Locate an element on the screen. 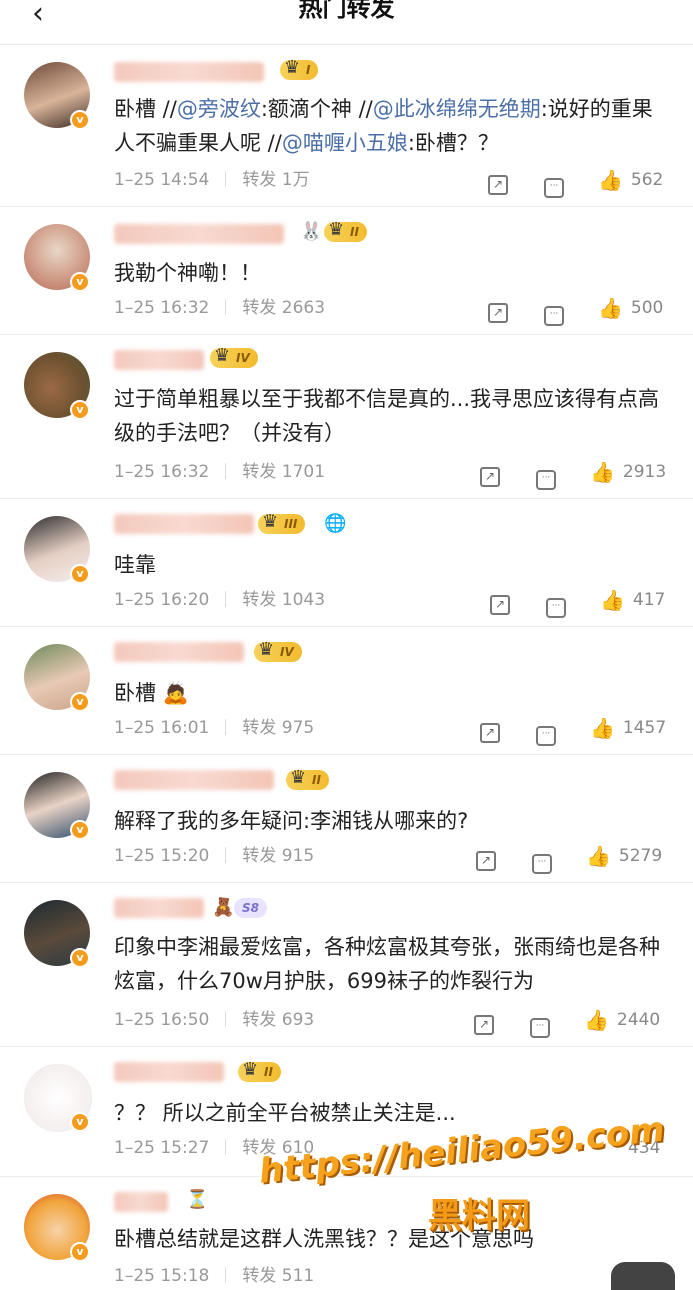 The height and width of the screenshot is (1290, 693). post-meta: 1–25 14:54 转发 1万 is located at coordinates (212, 180).